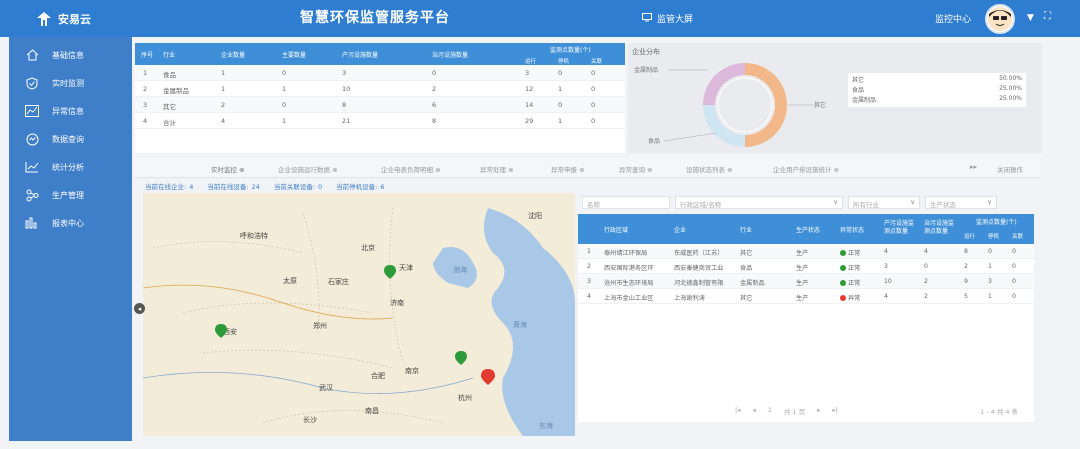 The image size is (1080, 449). I want to click on last-page-button: ▸|, so click(834, 411).